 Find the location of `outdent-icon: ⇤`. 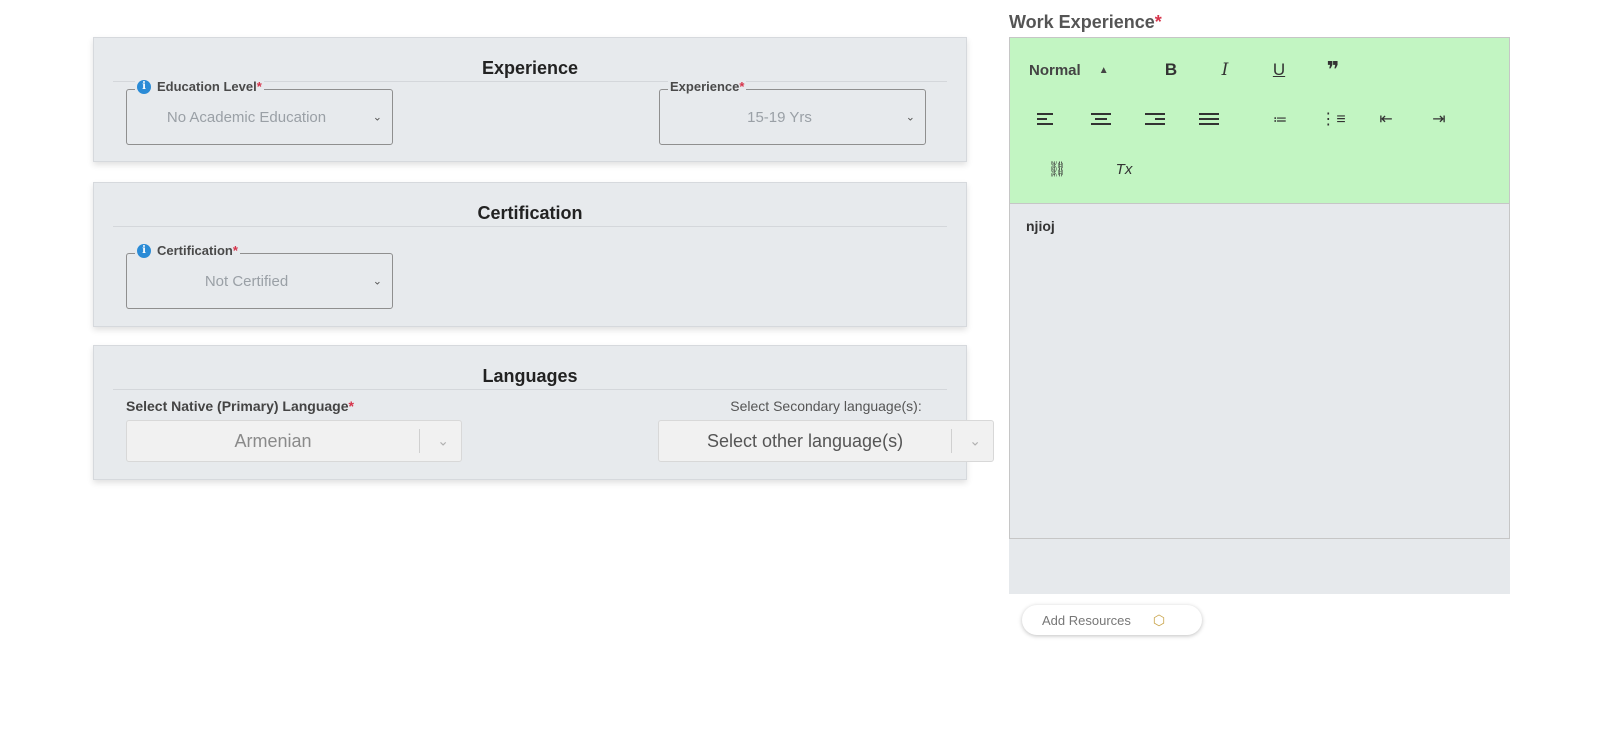

outdent-icon: ⇤ is located at coordinates (1386, 119).